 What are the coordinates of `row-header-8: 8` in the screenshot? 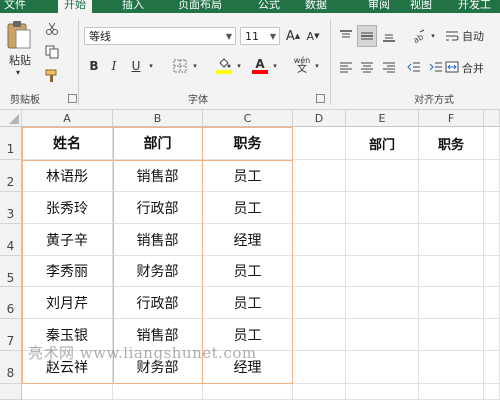 It's located at (11, 367).